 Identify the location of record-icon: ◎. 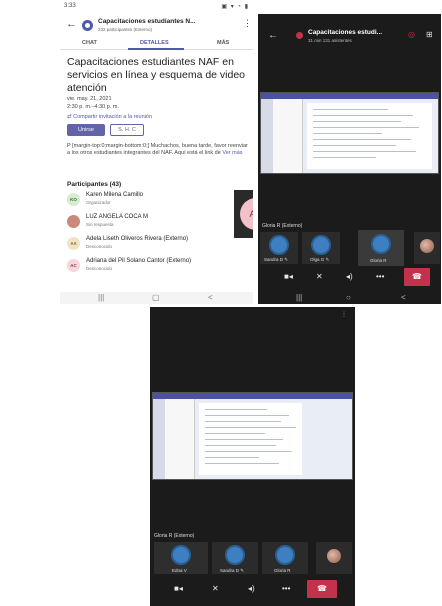
(411, 34).